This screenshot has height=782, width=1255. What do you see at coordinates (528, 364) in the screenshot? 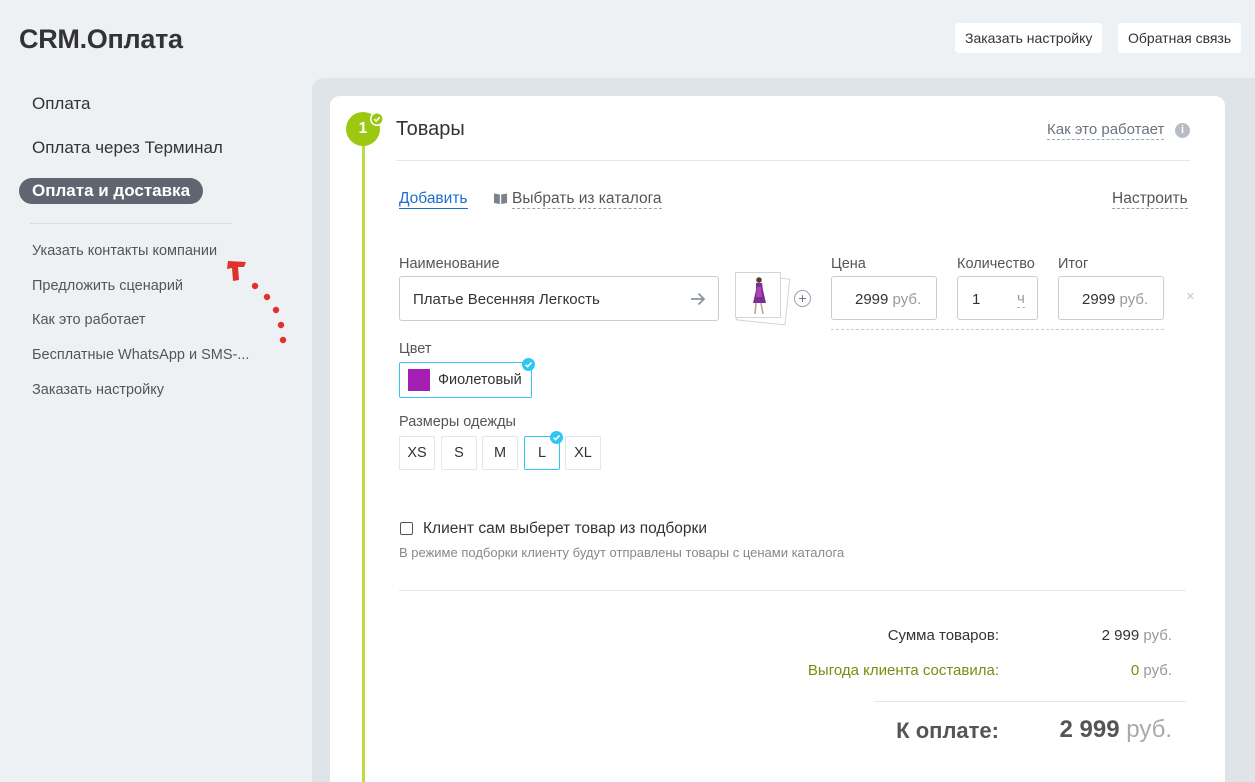
I see `color-selected-check-icon` at bounding box center [528, 364].